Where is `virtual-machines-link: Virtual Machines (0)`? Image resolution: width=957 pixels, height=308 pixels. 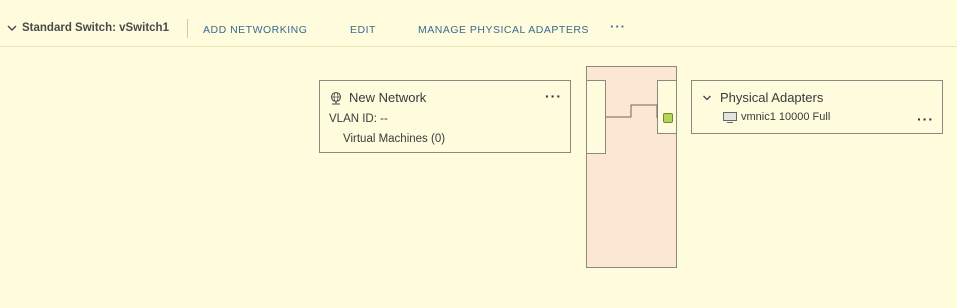
virtual-machines-link: Virtual Machines (0) is located at coordinates (394, 139).